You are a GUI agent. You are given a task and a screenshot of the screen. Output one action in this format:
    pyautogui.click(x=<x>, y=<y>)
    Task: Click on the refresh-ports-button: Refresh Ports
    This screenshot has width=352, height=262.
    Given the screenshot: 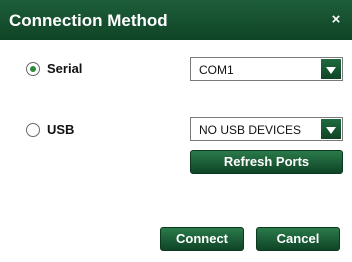 What is the action you would take?
    pyautogui.click(x=266, y=162)
    